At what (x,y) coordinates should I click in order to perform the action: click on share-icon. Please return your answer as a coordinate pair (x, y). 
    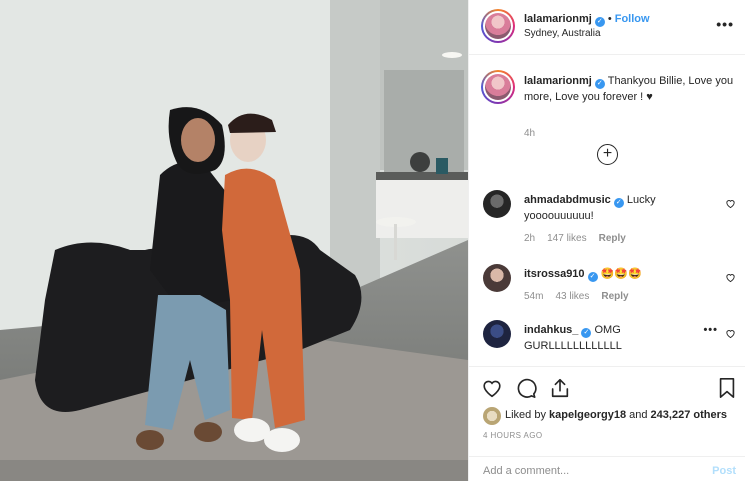
    Looking at the image, I should click on (560, 388).